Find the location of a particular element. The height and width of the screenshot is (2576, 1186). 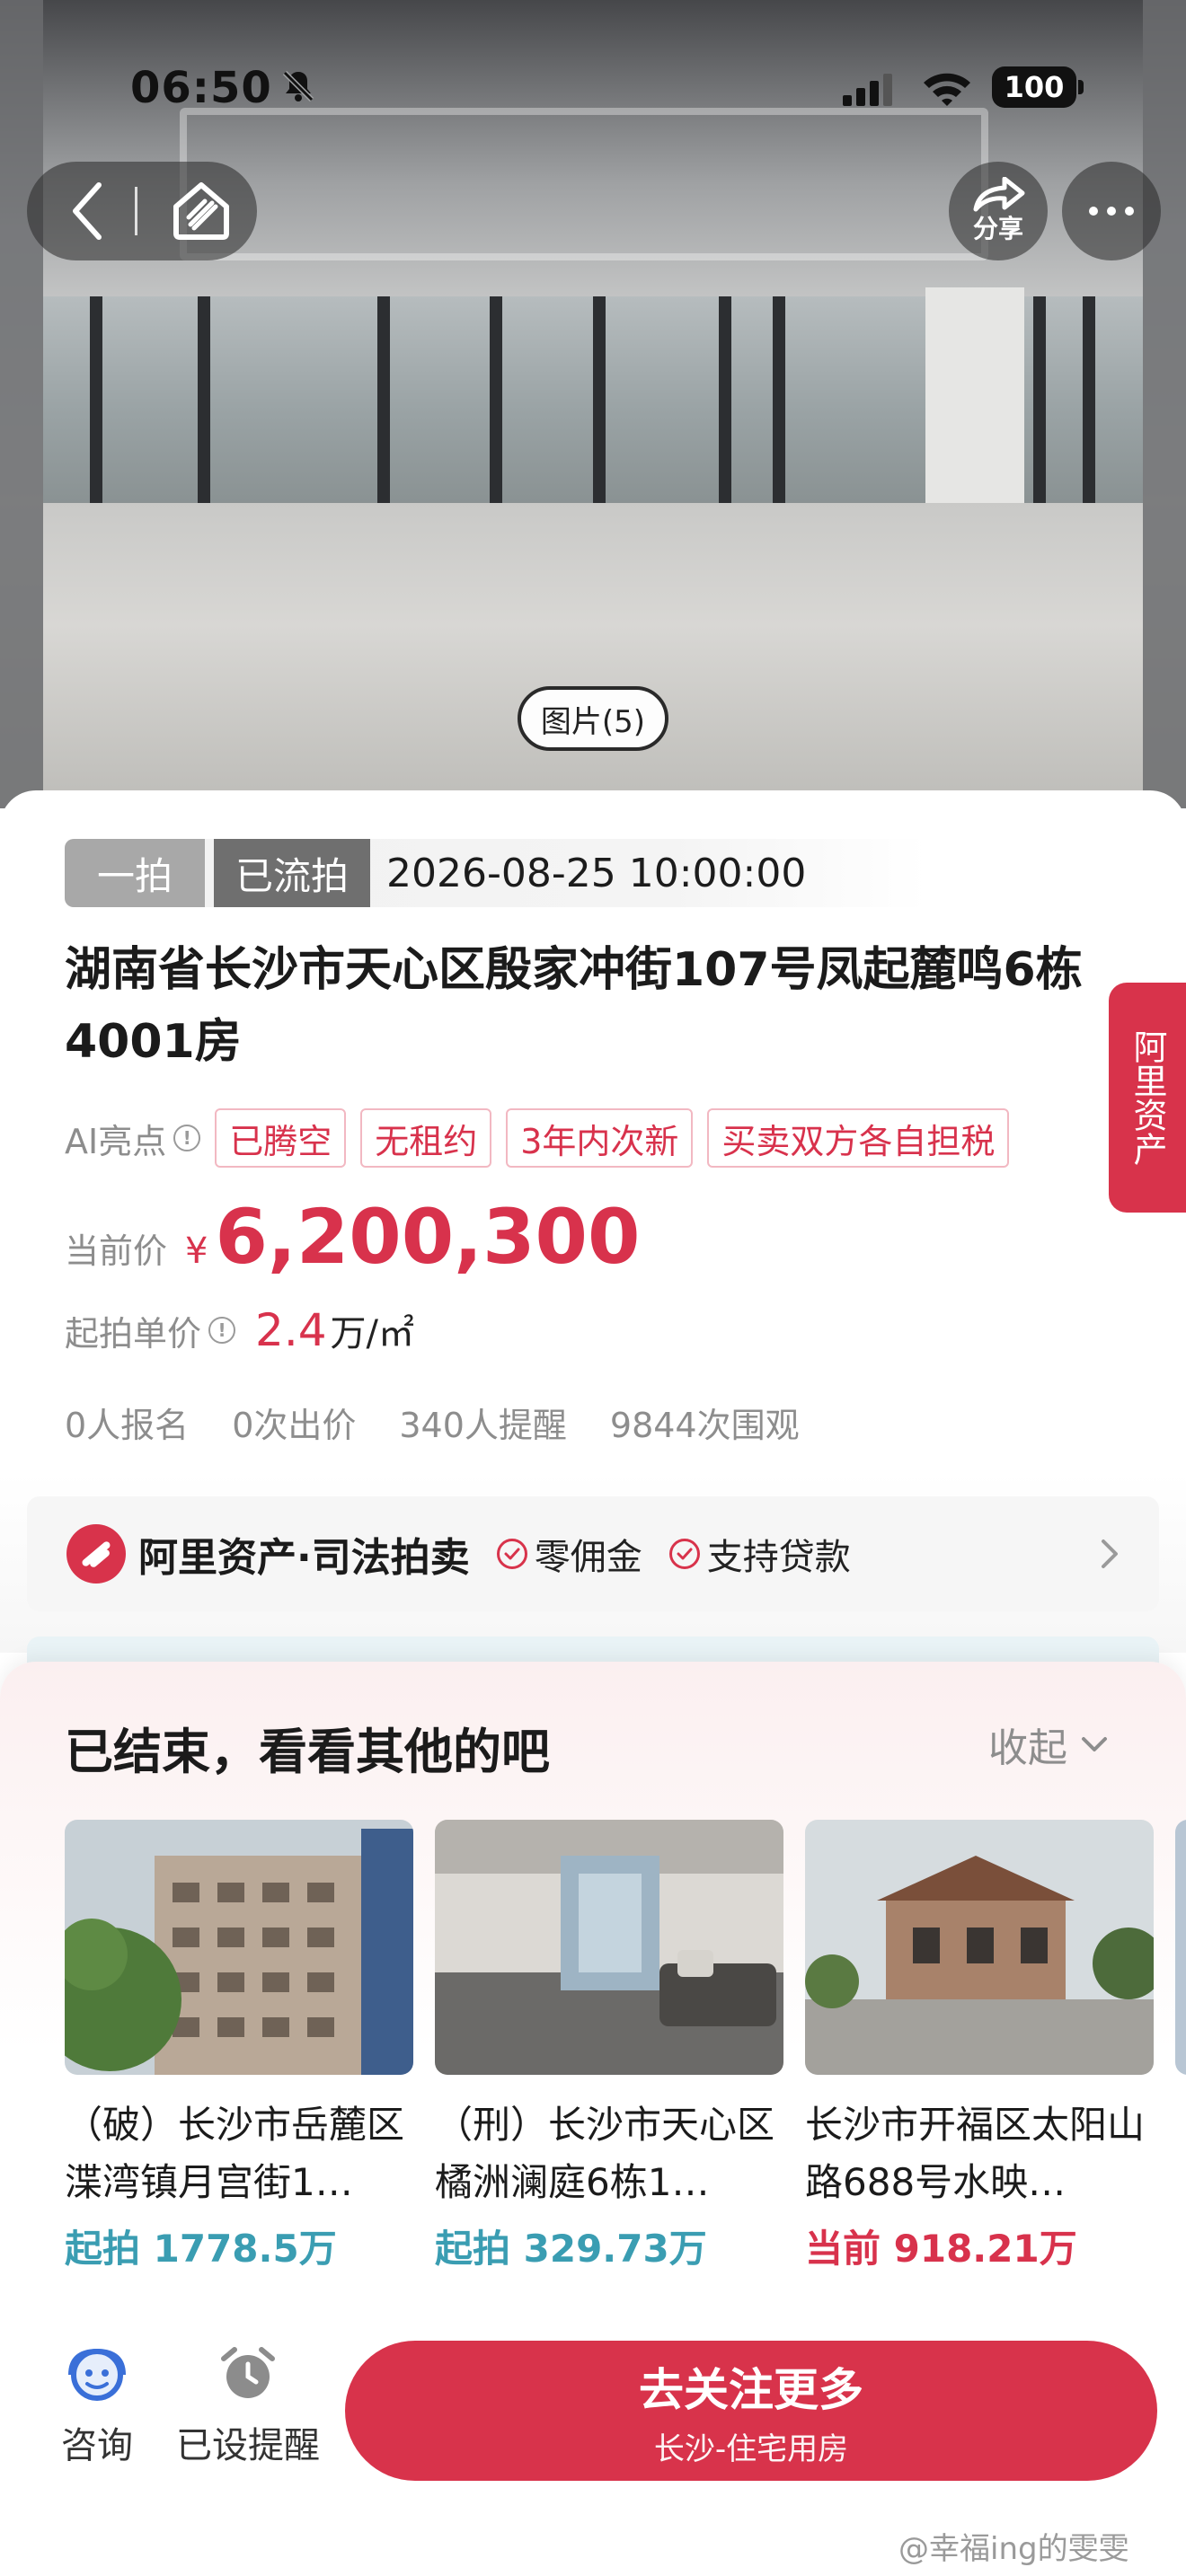

status-time: 06:50 is located at coordinates (201, 88).